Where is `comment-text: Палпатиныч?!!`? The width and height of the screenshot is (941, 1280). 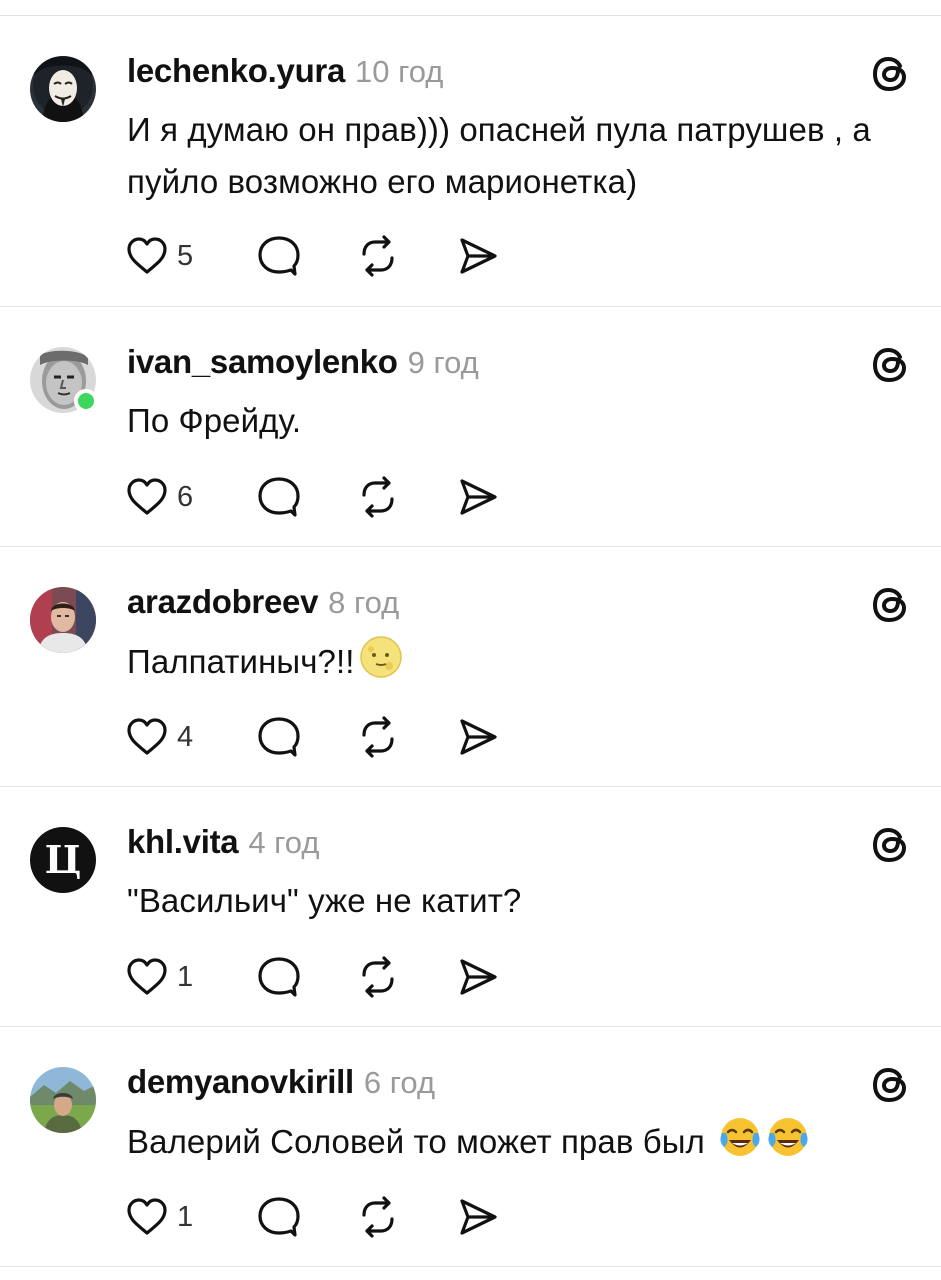 comment-text: Палпатиныч?!! is located at coordinates (522, 661).